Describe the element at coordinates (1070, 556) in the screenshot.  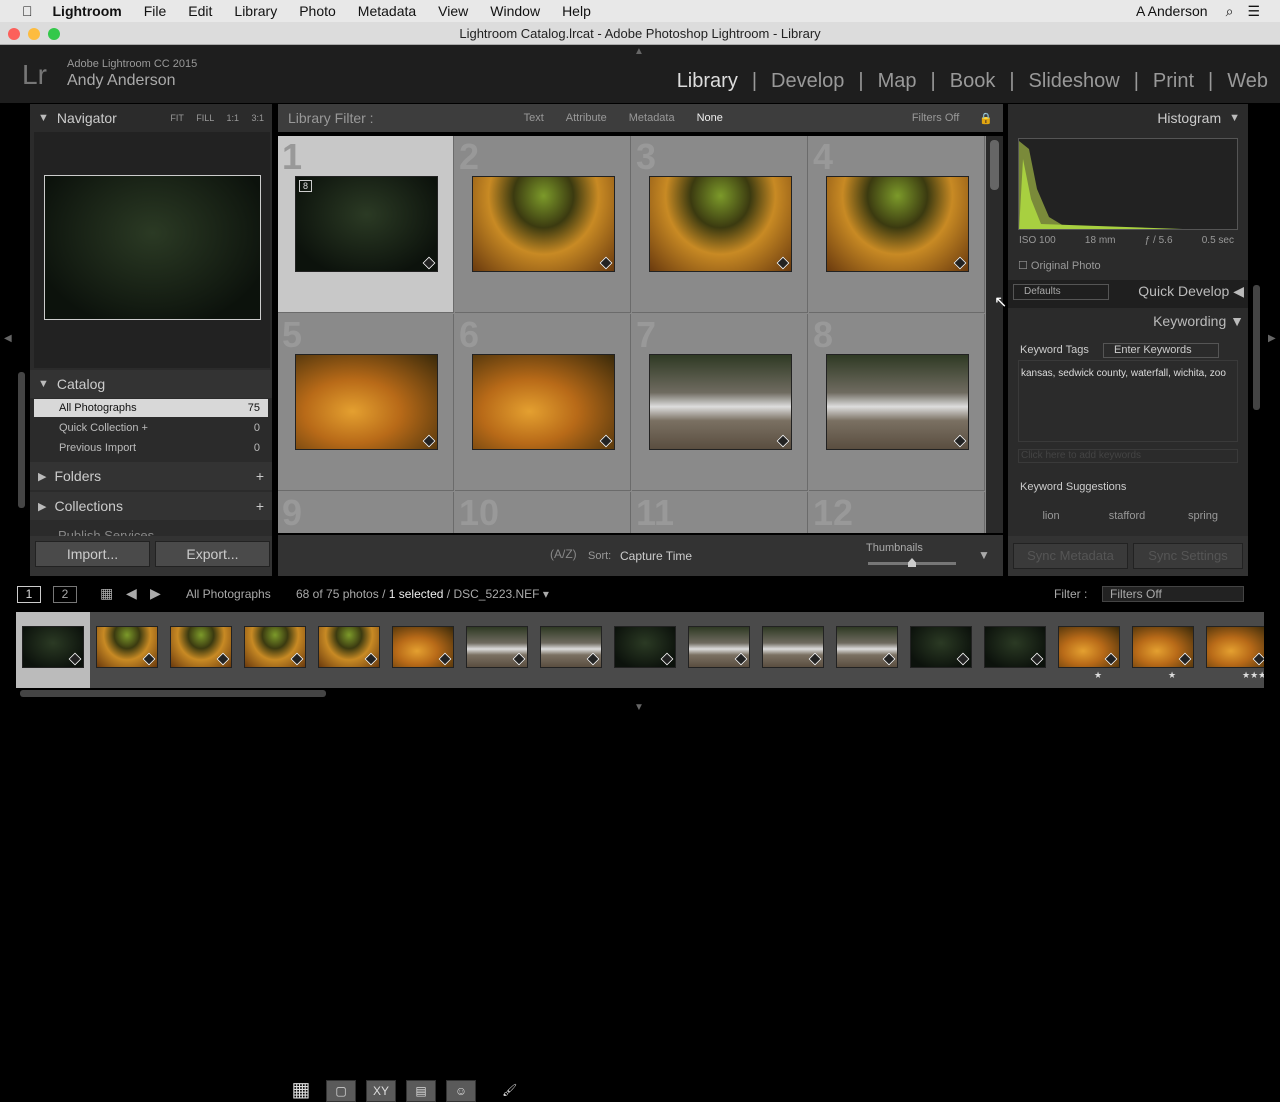
I see `sync-metadata-button: Sync Metadata` at that location.